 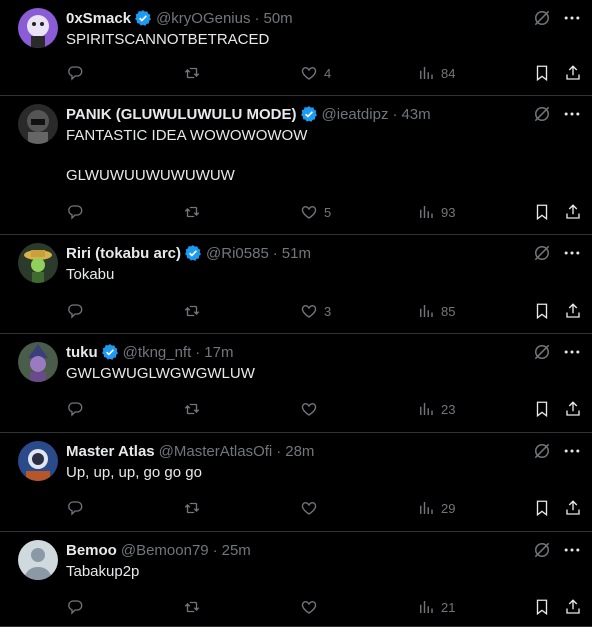 I want to click on display-name: tuku, so click(x=82, y=352).